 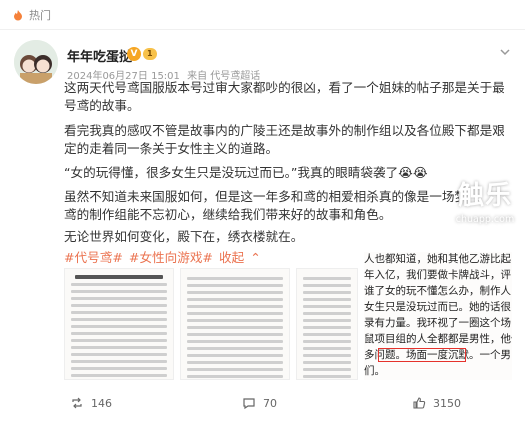 I want to click on post-tags: #代号鸢# #女性向游戏# 收起 ⌃, so click(x=163, y=256).